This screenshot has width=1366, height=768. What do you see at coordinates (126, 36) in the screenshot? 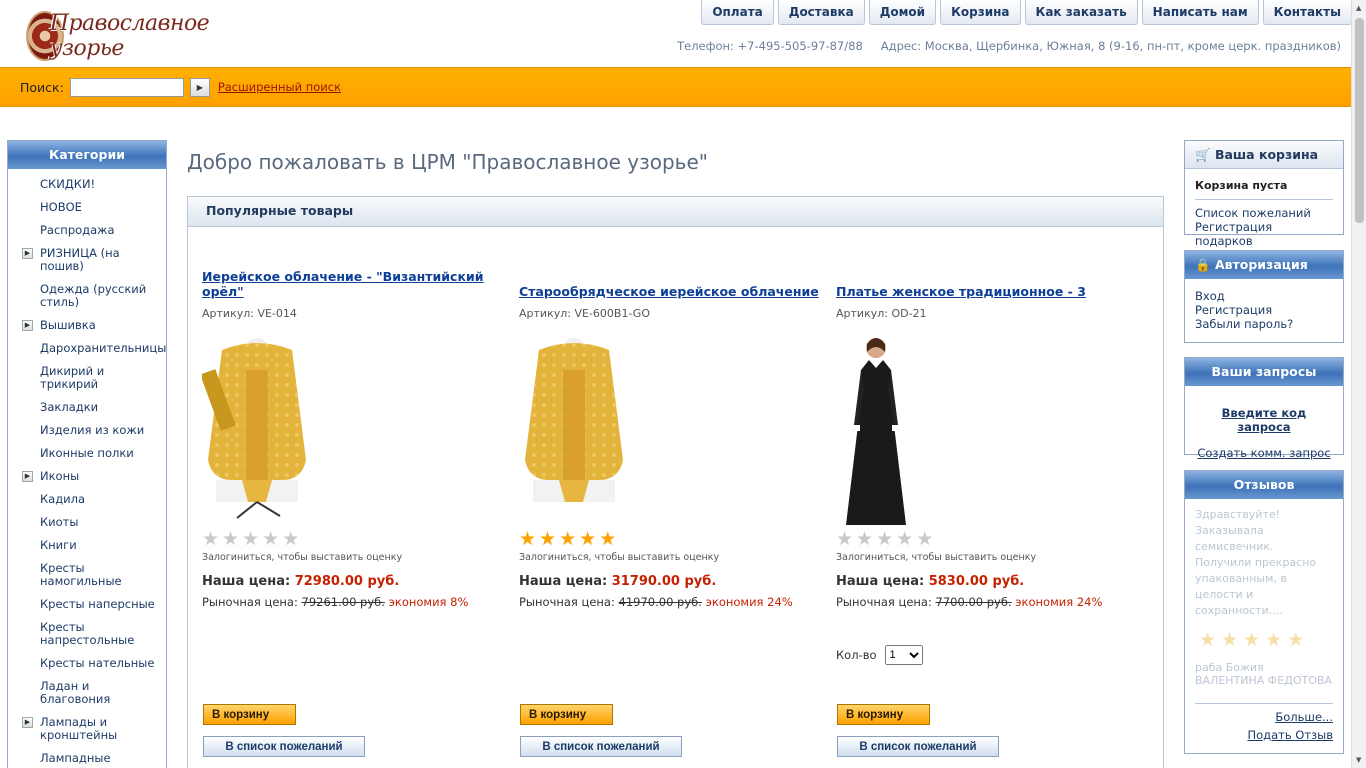
I see `site-logo: Православное узорье` at bounding box center [126, 36].